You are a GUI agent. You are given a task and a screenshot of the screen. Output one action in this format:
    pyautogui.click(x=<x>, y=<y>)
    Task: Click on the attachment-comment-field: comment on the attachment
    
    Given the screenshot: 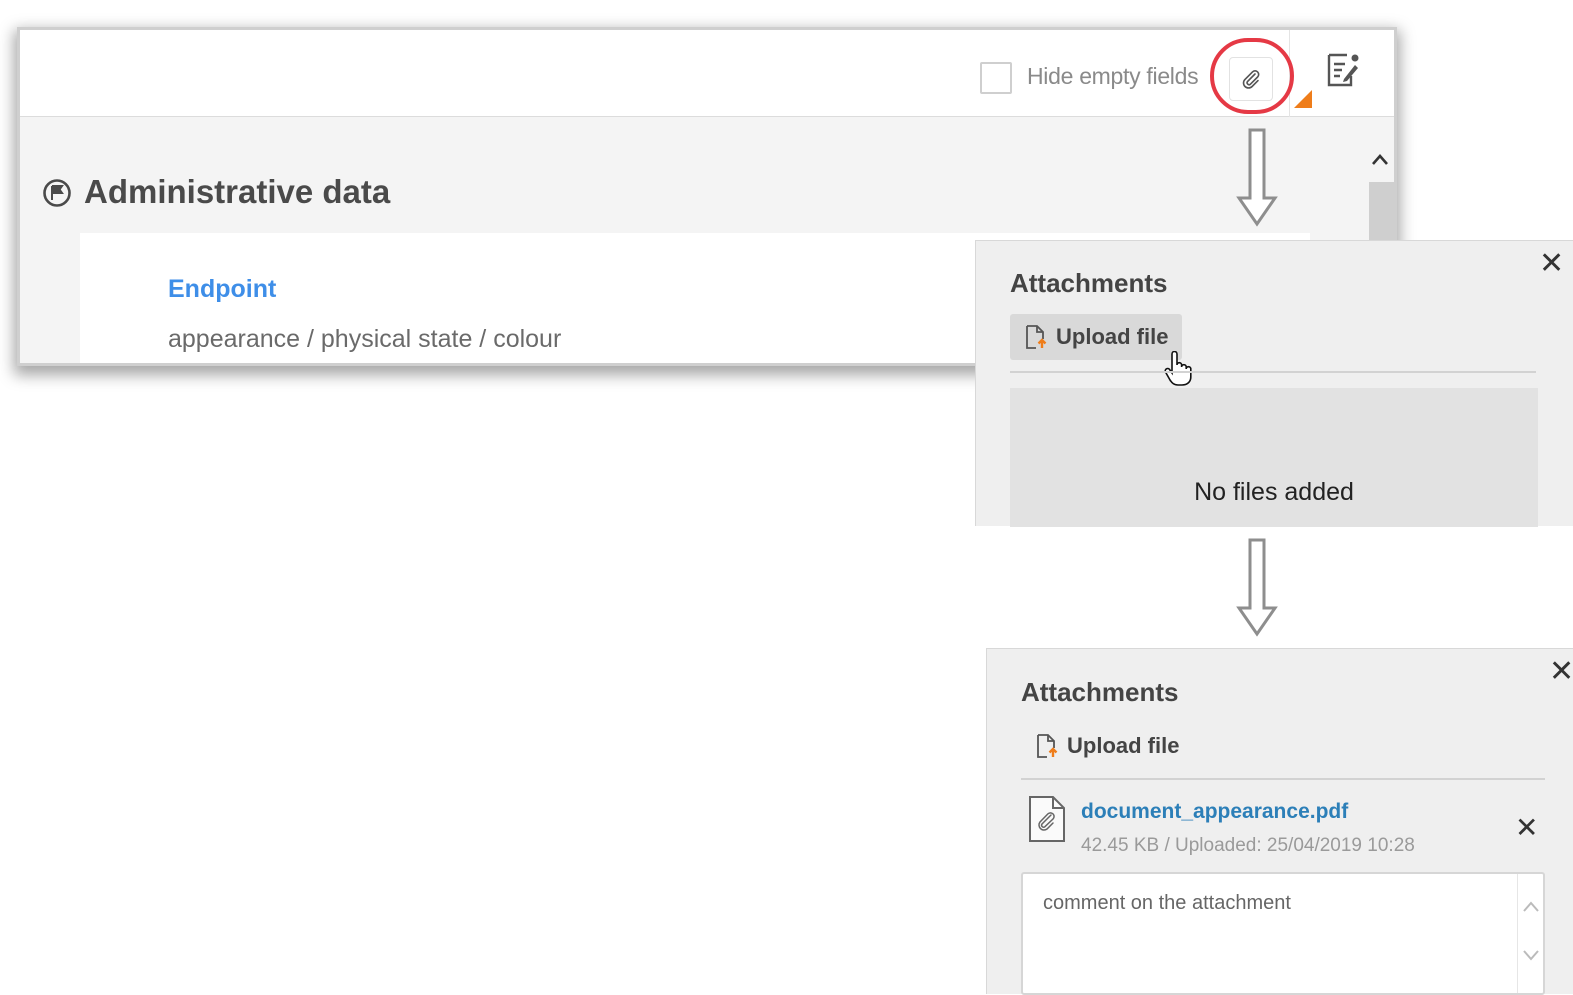 What is the action you would take?
    pyautogui.click(x=1283, y=933)
    